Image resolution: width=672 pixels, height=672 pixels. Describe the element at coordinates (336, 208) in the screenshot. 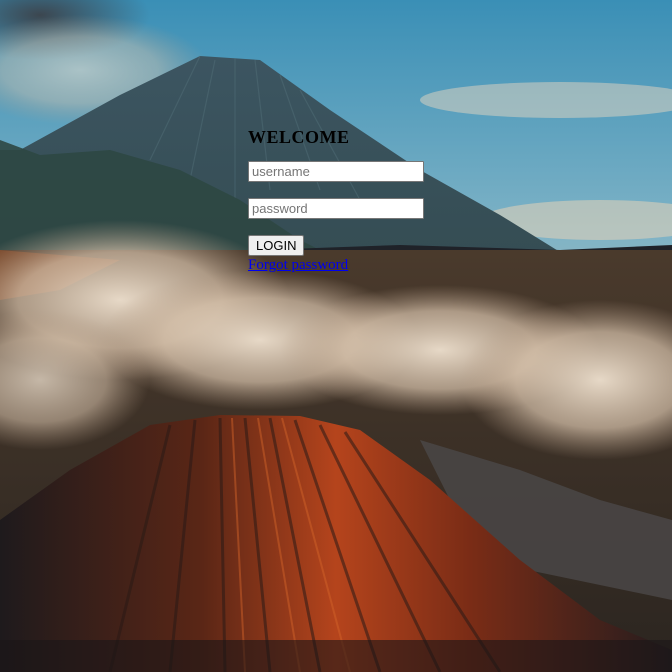

I see `password-input` at that location.